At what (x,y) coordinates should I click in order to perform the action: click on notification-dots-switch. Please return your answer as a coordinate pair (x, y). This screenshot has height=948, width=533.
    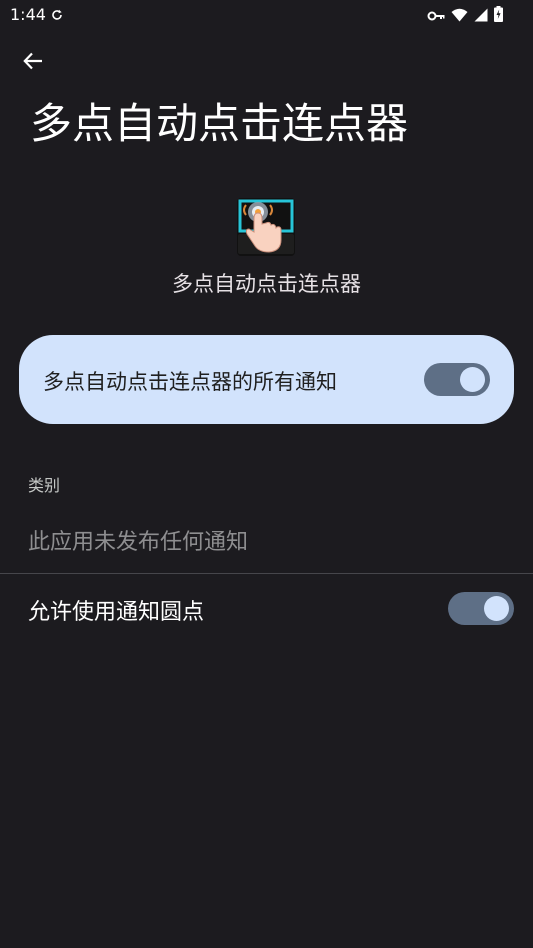
    Looking at the image, I should click on (481, 608).